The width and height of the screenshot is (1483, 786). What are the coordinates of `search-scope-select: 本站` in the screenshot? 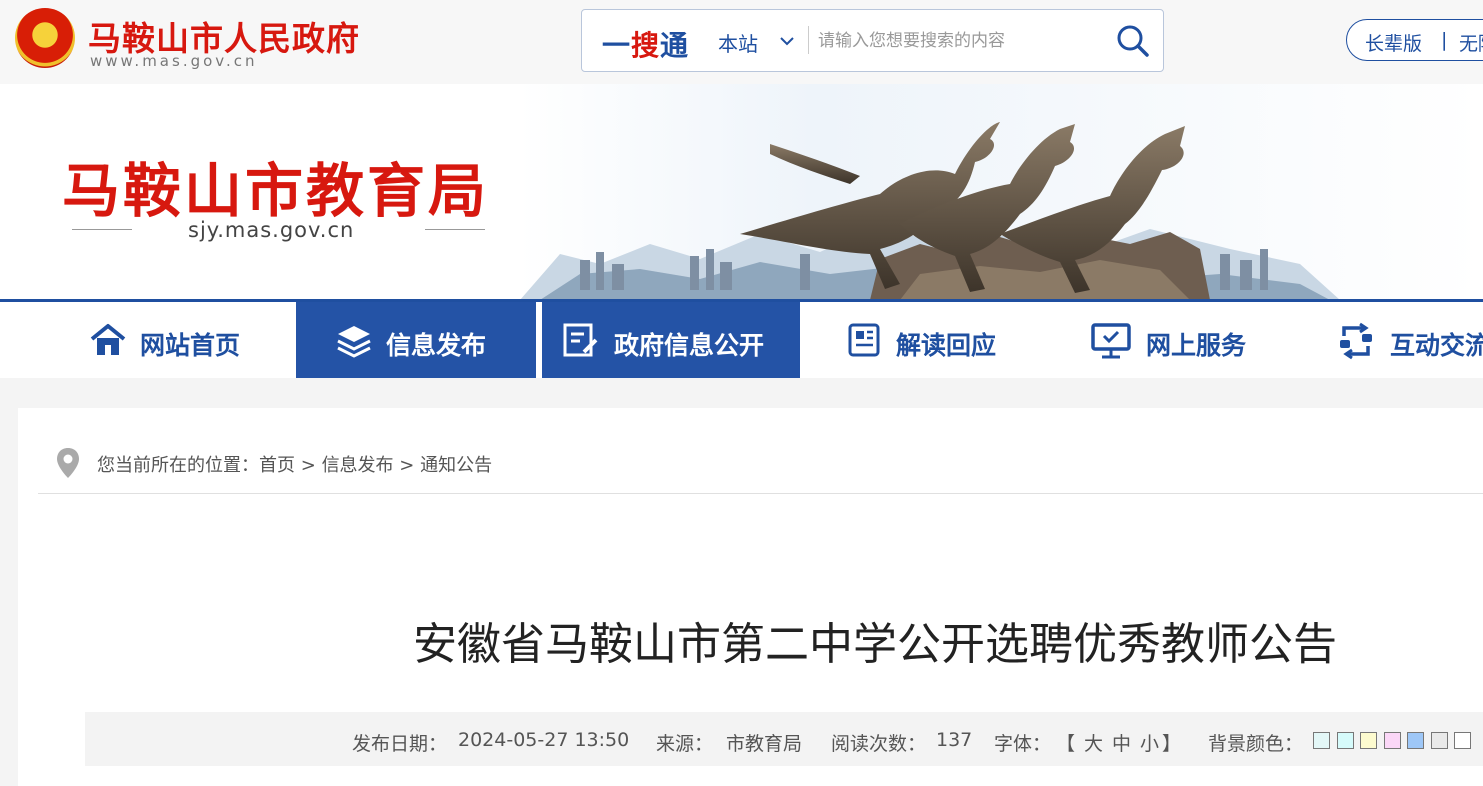 It's located at (738, 42).